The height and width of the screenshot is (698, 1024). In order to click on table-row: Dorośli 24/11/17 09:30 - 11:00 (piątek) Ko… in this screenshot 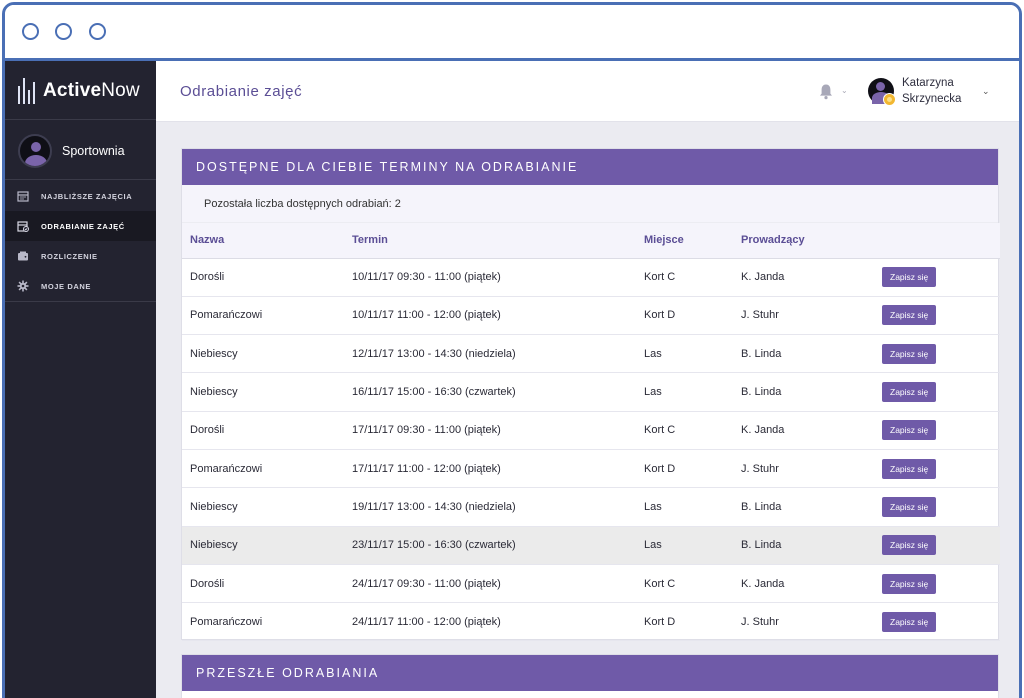, I will do `click(591, 584)`.